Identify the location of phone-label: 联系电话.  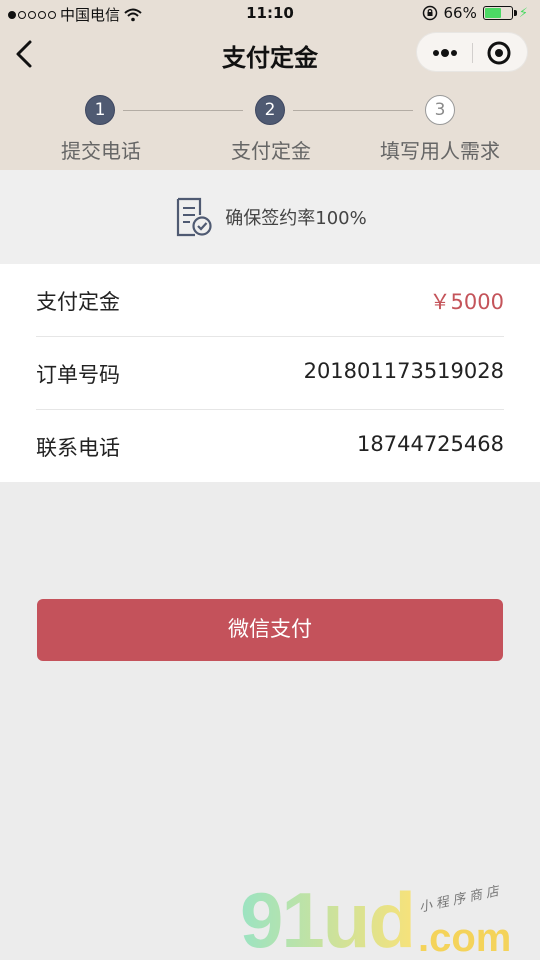
(78, 448).